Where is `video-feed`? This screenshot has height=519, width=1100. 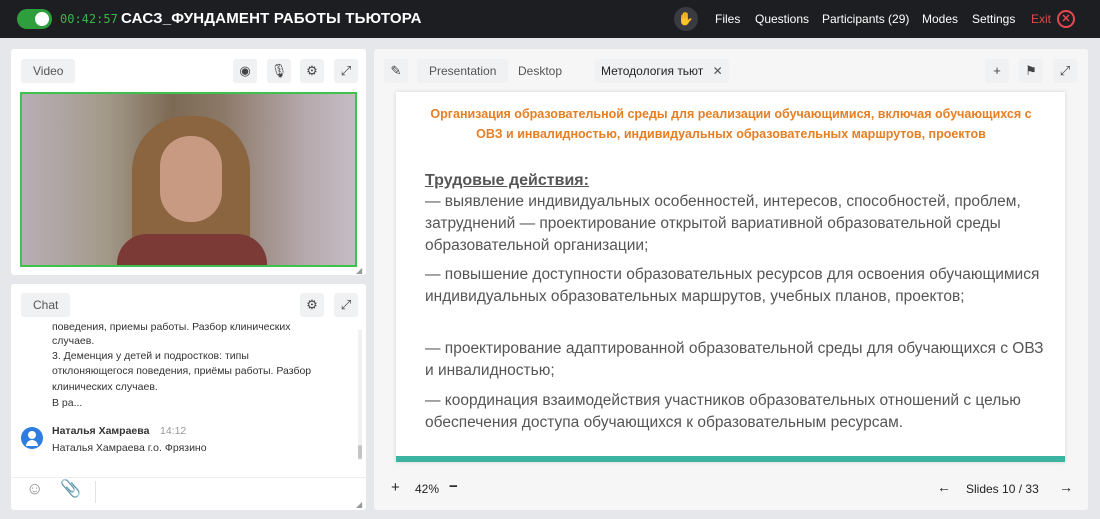 video-feed is located at coordinates (188, 179).